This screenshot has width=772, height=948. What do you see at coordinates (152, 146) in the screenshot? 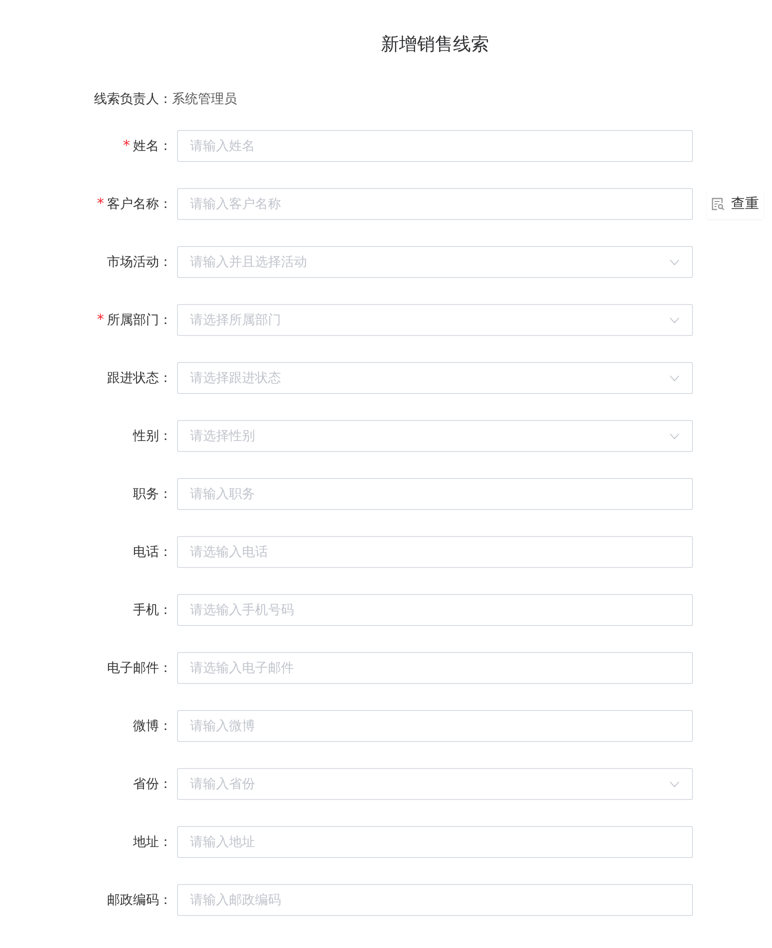
I see `field-label: 姓名：` at bounding box center [152, 146].